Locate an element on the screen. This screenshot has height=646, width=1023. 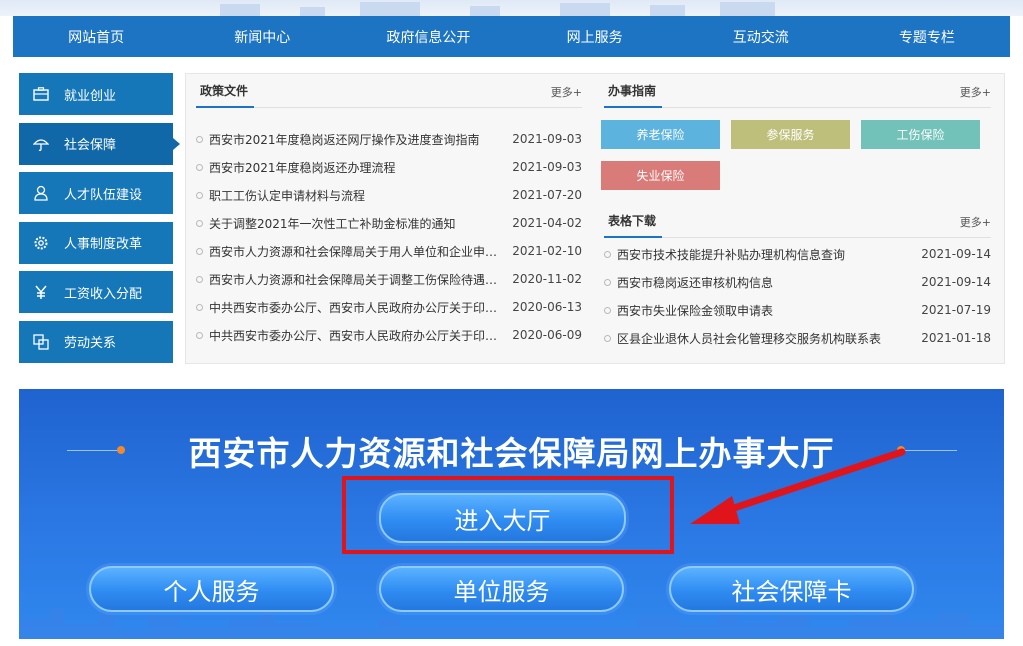
list-item: 区县企业退休人员社会化管理移交服务机构联系表 2021-01-18 is located at coordinates (797, 338).